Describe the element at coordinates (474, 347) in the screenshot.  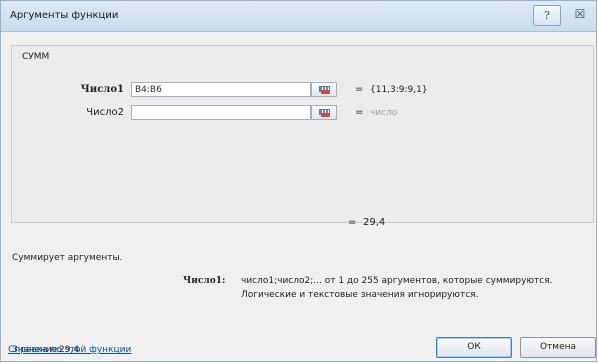
I see `ok-button: ОК` at that location.